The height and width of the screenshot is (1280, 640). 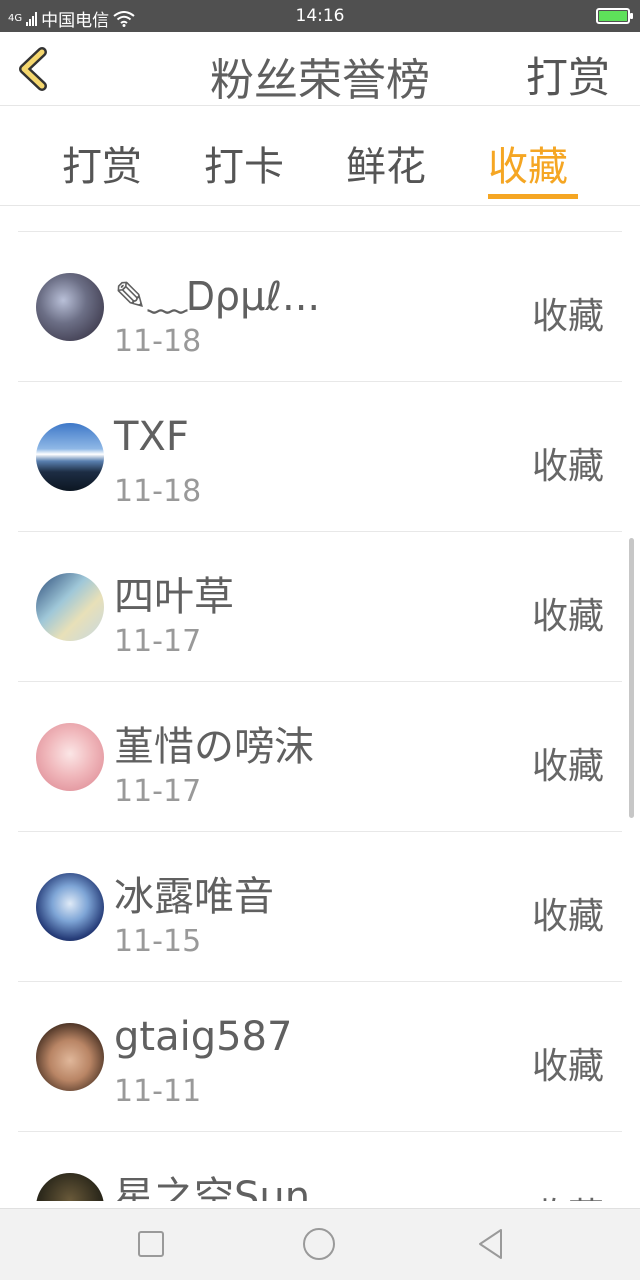 I want to click on user-name: 四叶草, so click(x=174, y=597).